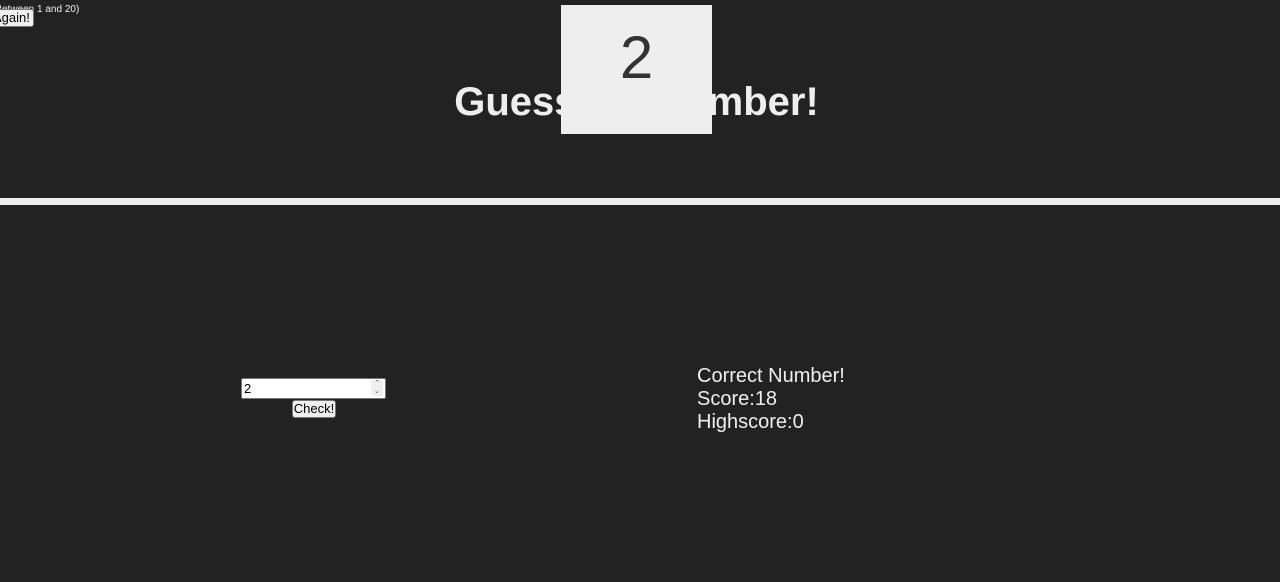  I want to click on number-spinner: ⌃ ⌄, so click(377, 388).